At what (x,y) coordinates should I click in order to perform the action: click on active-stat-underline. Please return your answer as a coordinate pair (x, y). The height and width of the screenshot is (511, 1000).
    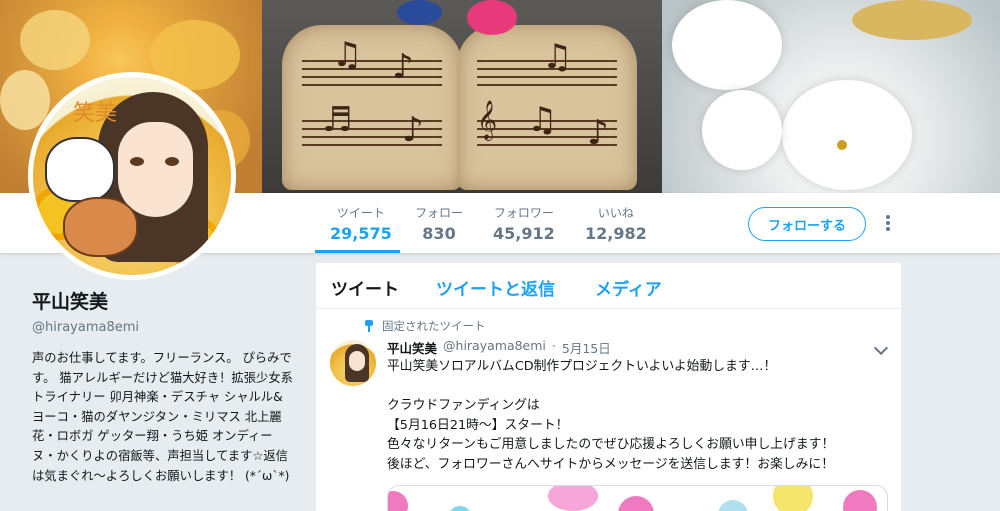
    Looking at the image, I should click on (357, 251).